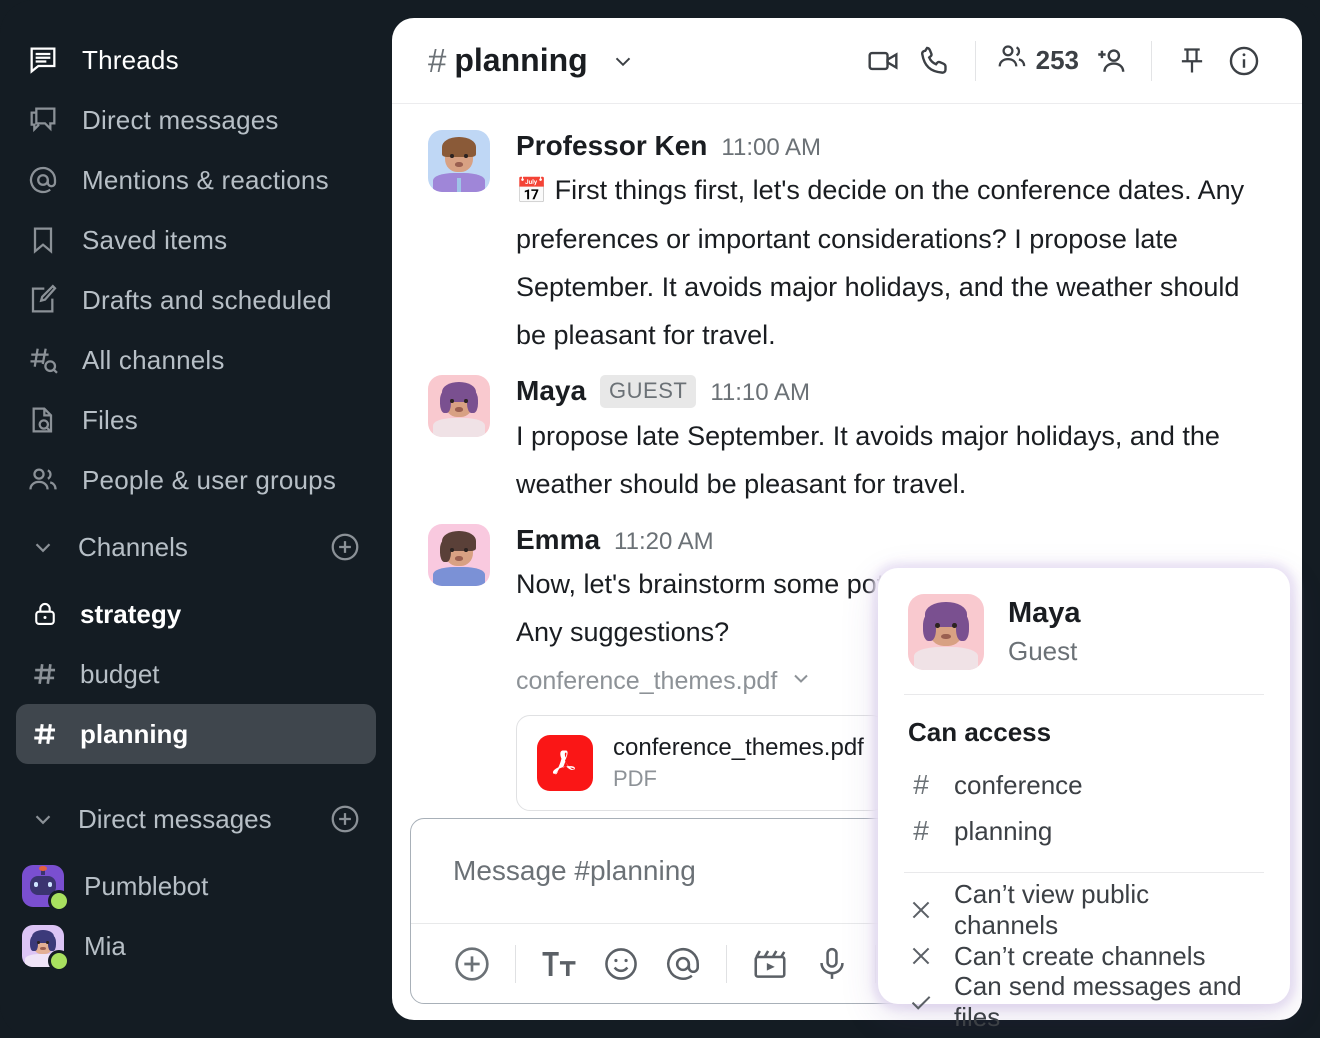 The image size is (1320, 1038). What do you see at coordinates (459, 555) in the screenshot?
I see `emma-avatar` at bounding box center [459, 555].